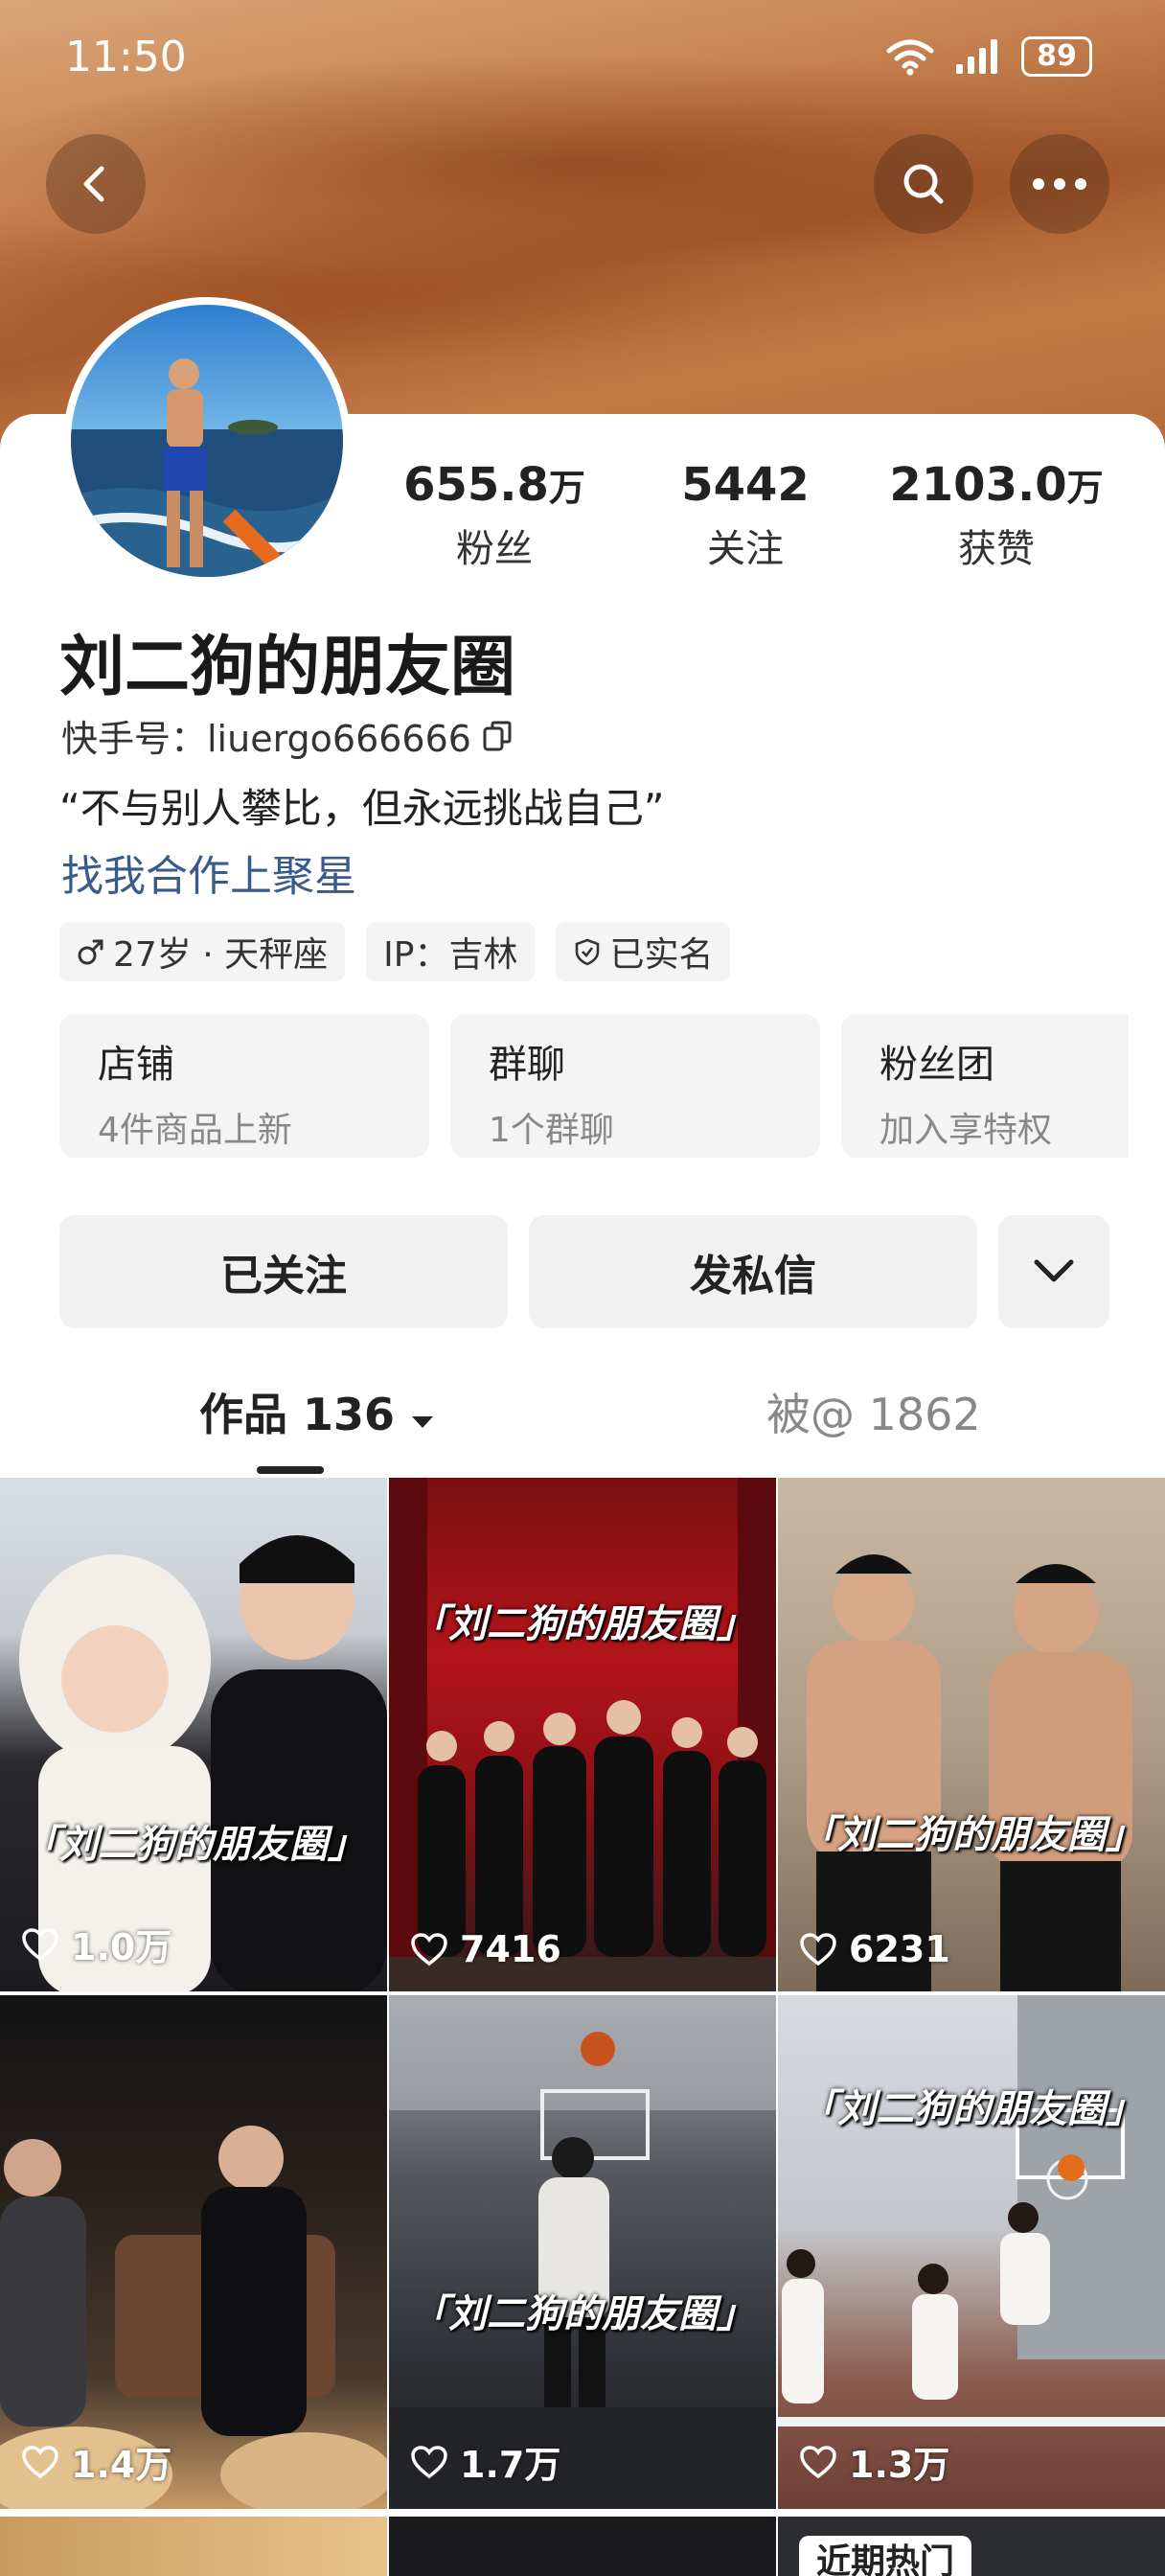 Image resolution: width=1165 pixels, height=2576 pixels. I want to click on card-group-chat: 群聊 1个群聊, so click(635, 1086).